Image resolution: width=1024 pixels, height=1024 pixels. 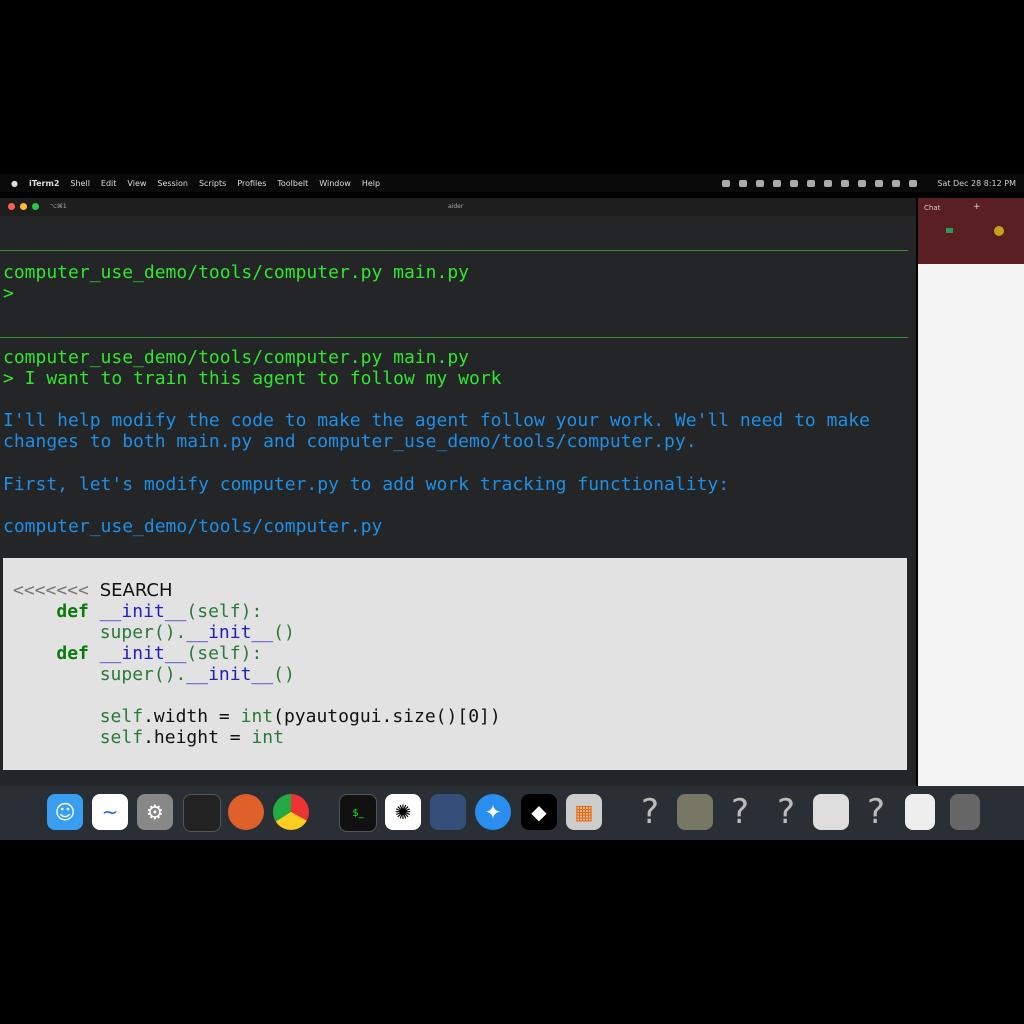 What do you see at coordinates (155, 812) in the screenshot?
I see `settings-icon: ⚙` at bounding box center [155, 812].